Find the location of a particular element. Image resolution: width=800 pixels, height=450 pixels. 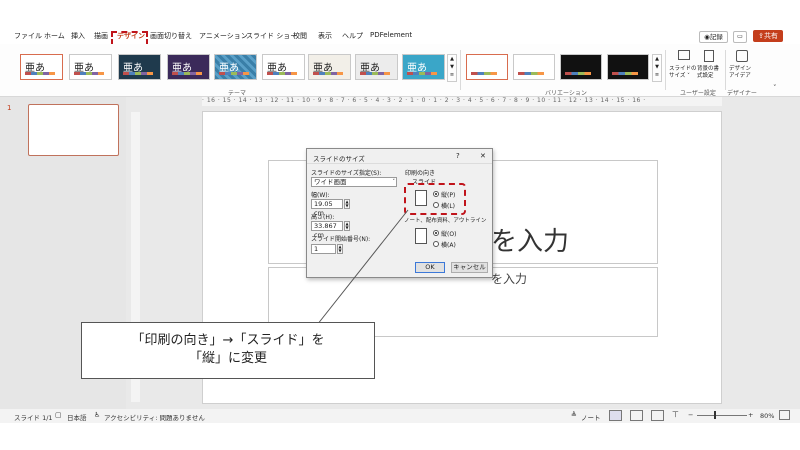

normal-view-icon is located at coordinates (615, 415).